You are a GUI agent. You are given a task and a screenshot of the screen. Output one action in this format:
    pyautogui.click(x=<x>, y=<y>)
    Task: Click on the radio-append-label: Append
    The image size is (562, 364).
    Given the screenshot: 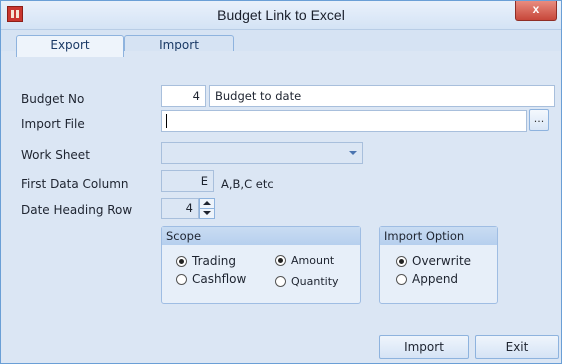 What is the action you would take?
    pyautogui.click(x=435, y=279)
    